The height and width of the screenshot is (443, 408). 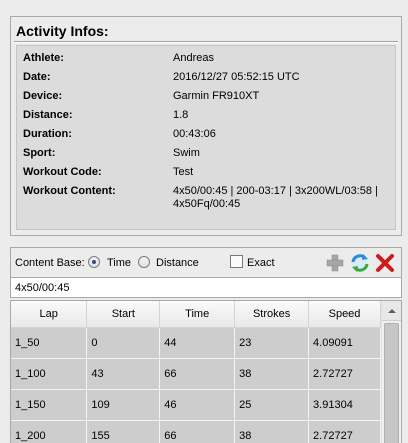 I want to click on date-label: Date:, so click(x=37, y=77).